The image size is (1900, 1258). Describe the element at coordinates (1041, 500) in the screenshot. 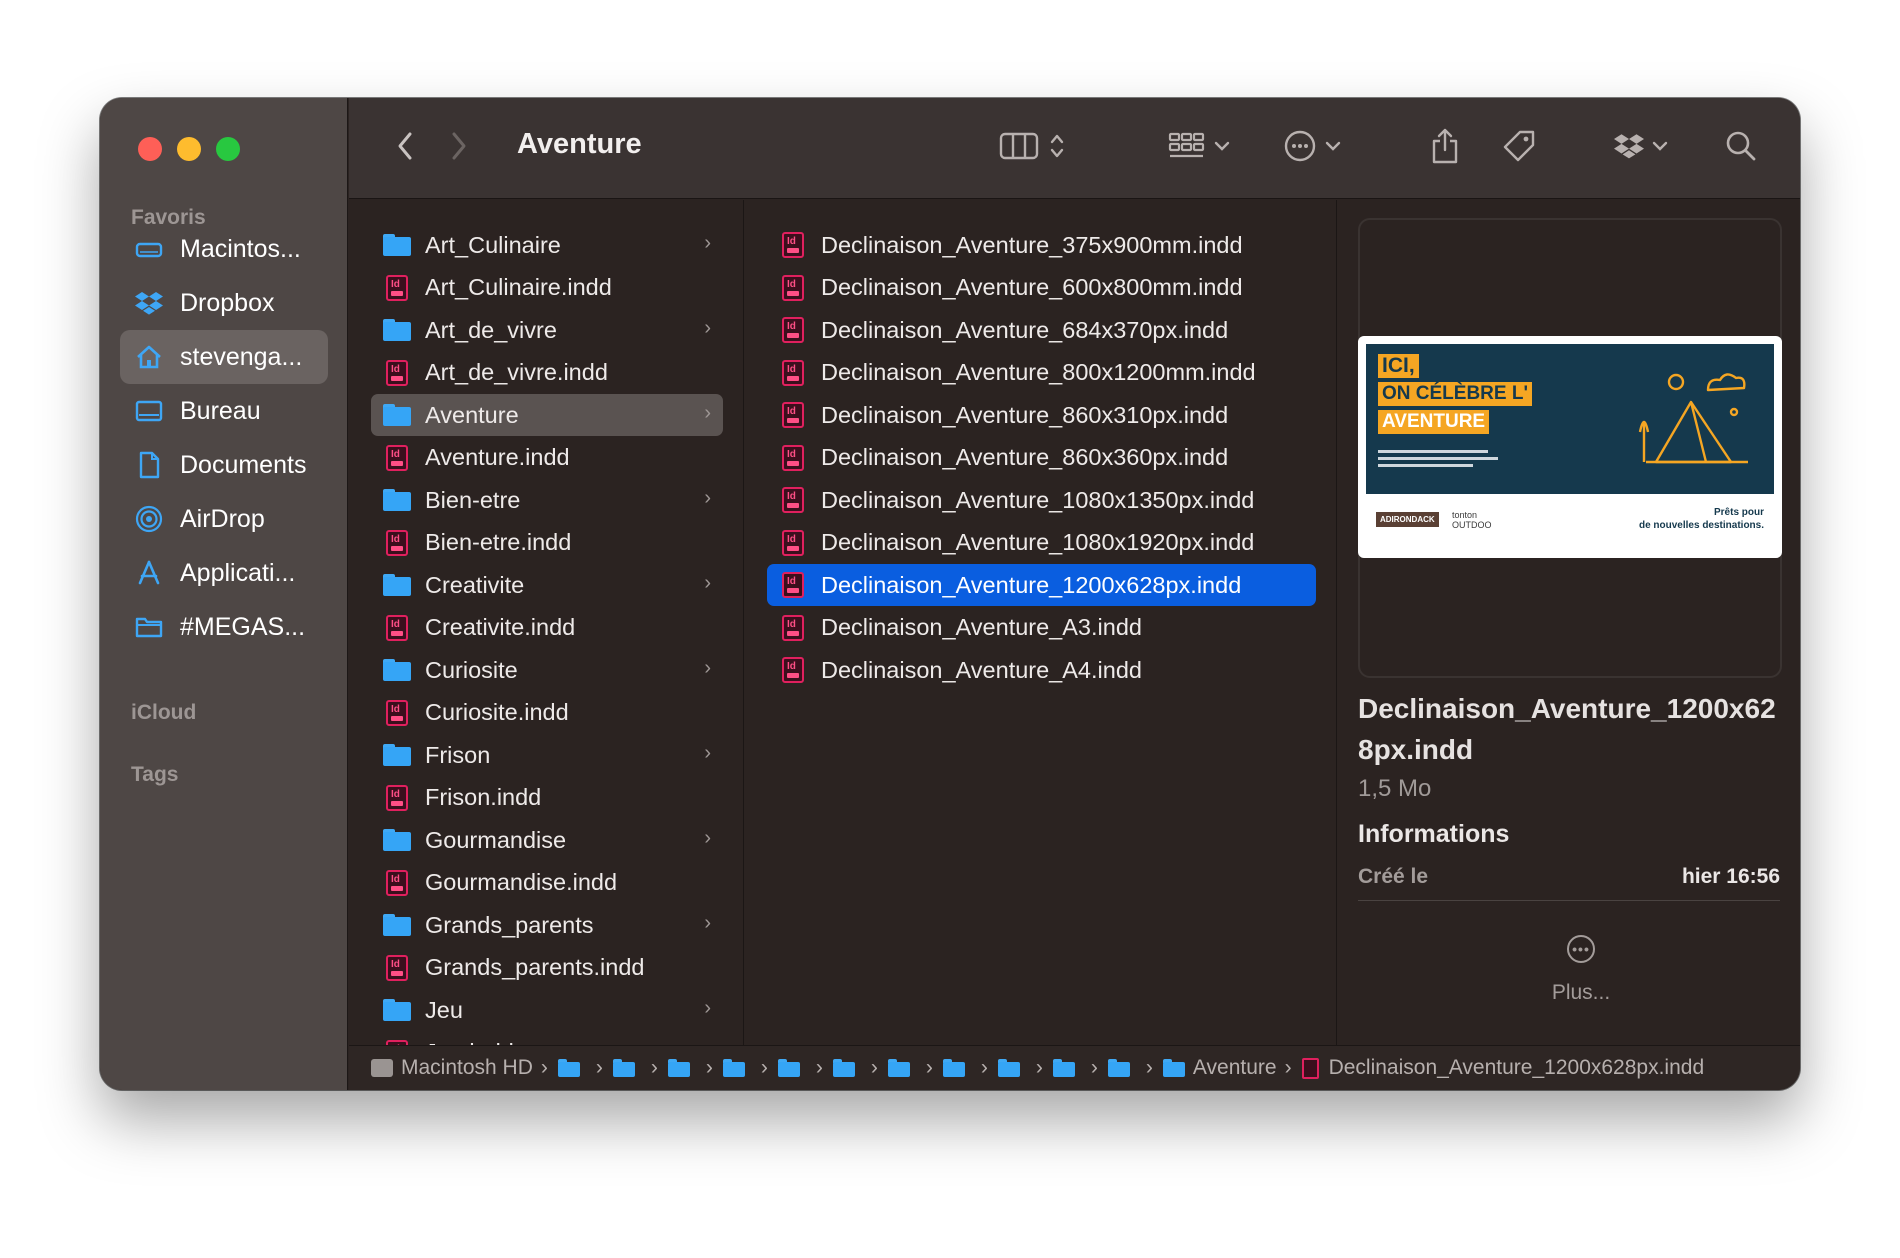

I see `file-row: Id Declinaison_Aventure_1080x1350px.indd` at that location.